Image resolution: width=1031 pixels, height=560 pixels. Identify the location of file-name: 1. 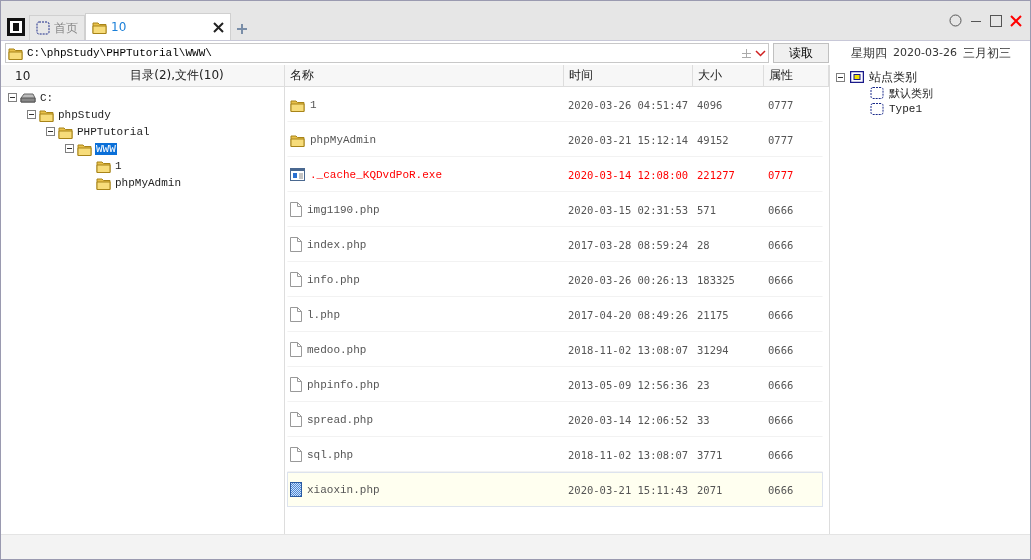
(313, 104).